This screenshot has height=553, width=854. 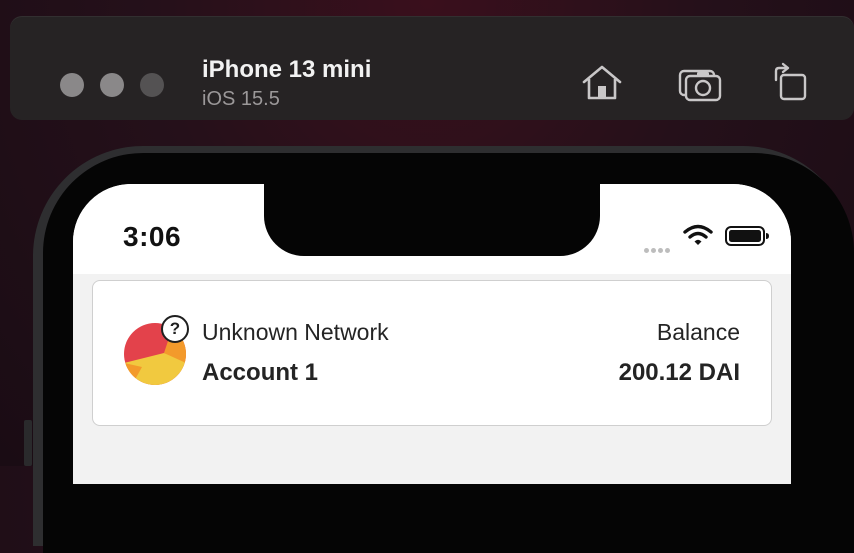 I want to click on balance-value: 200.12 DAI, so click(x=679, y=372).